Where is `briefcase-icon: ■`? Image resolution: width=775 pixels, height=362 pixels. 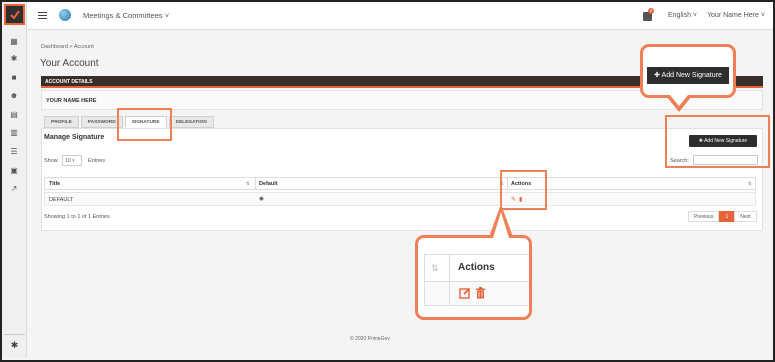 briefcase-icon: ■ is located at coordinates (14, 77).